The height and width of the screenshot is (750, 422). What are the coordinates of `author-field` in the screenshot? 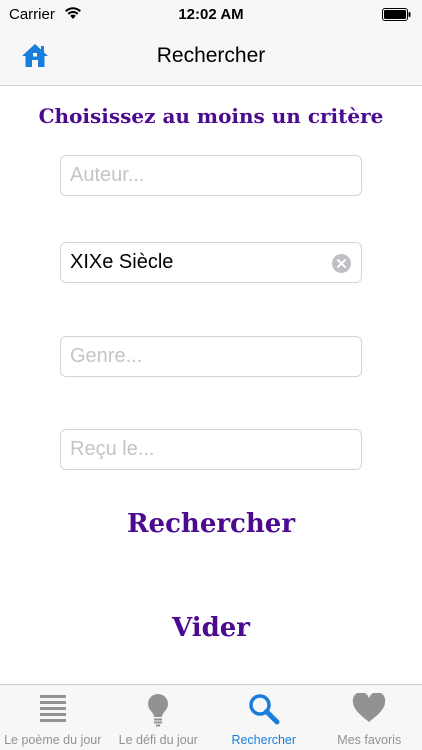 It's located at (211, 175).